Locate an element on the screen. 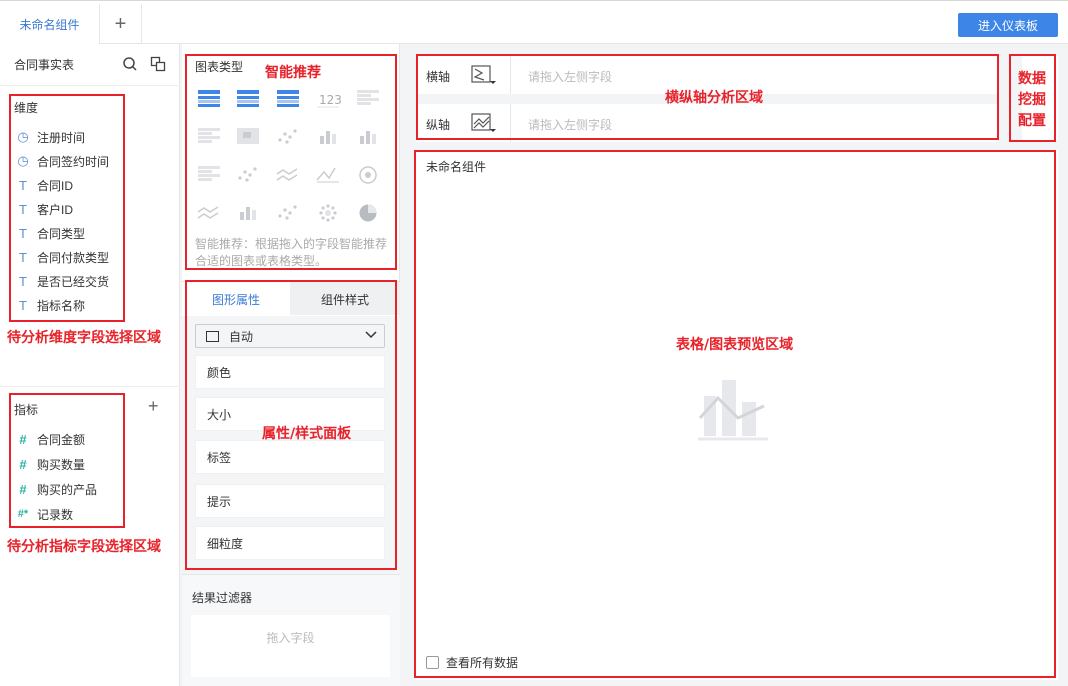  sunburst-icon is located at coordinates (328, 213).